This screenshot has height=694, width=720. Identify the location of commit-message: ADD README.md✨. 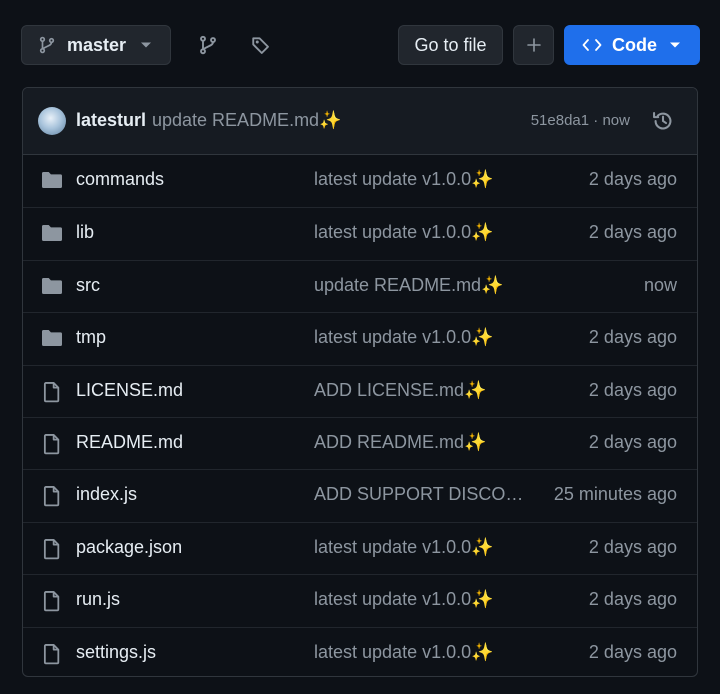
(424, 442).